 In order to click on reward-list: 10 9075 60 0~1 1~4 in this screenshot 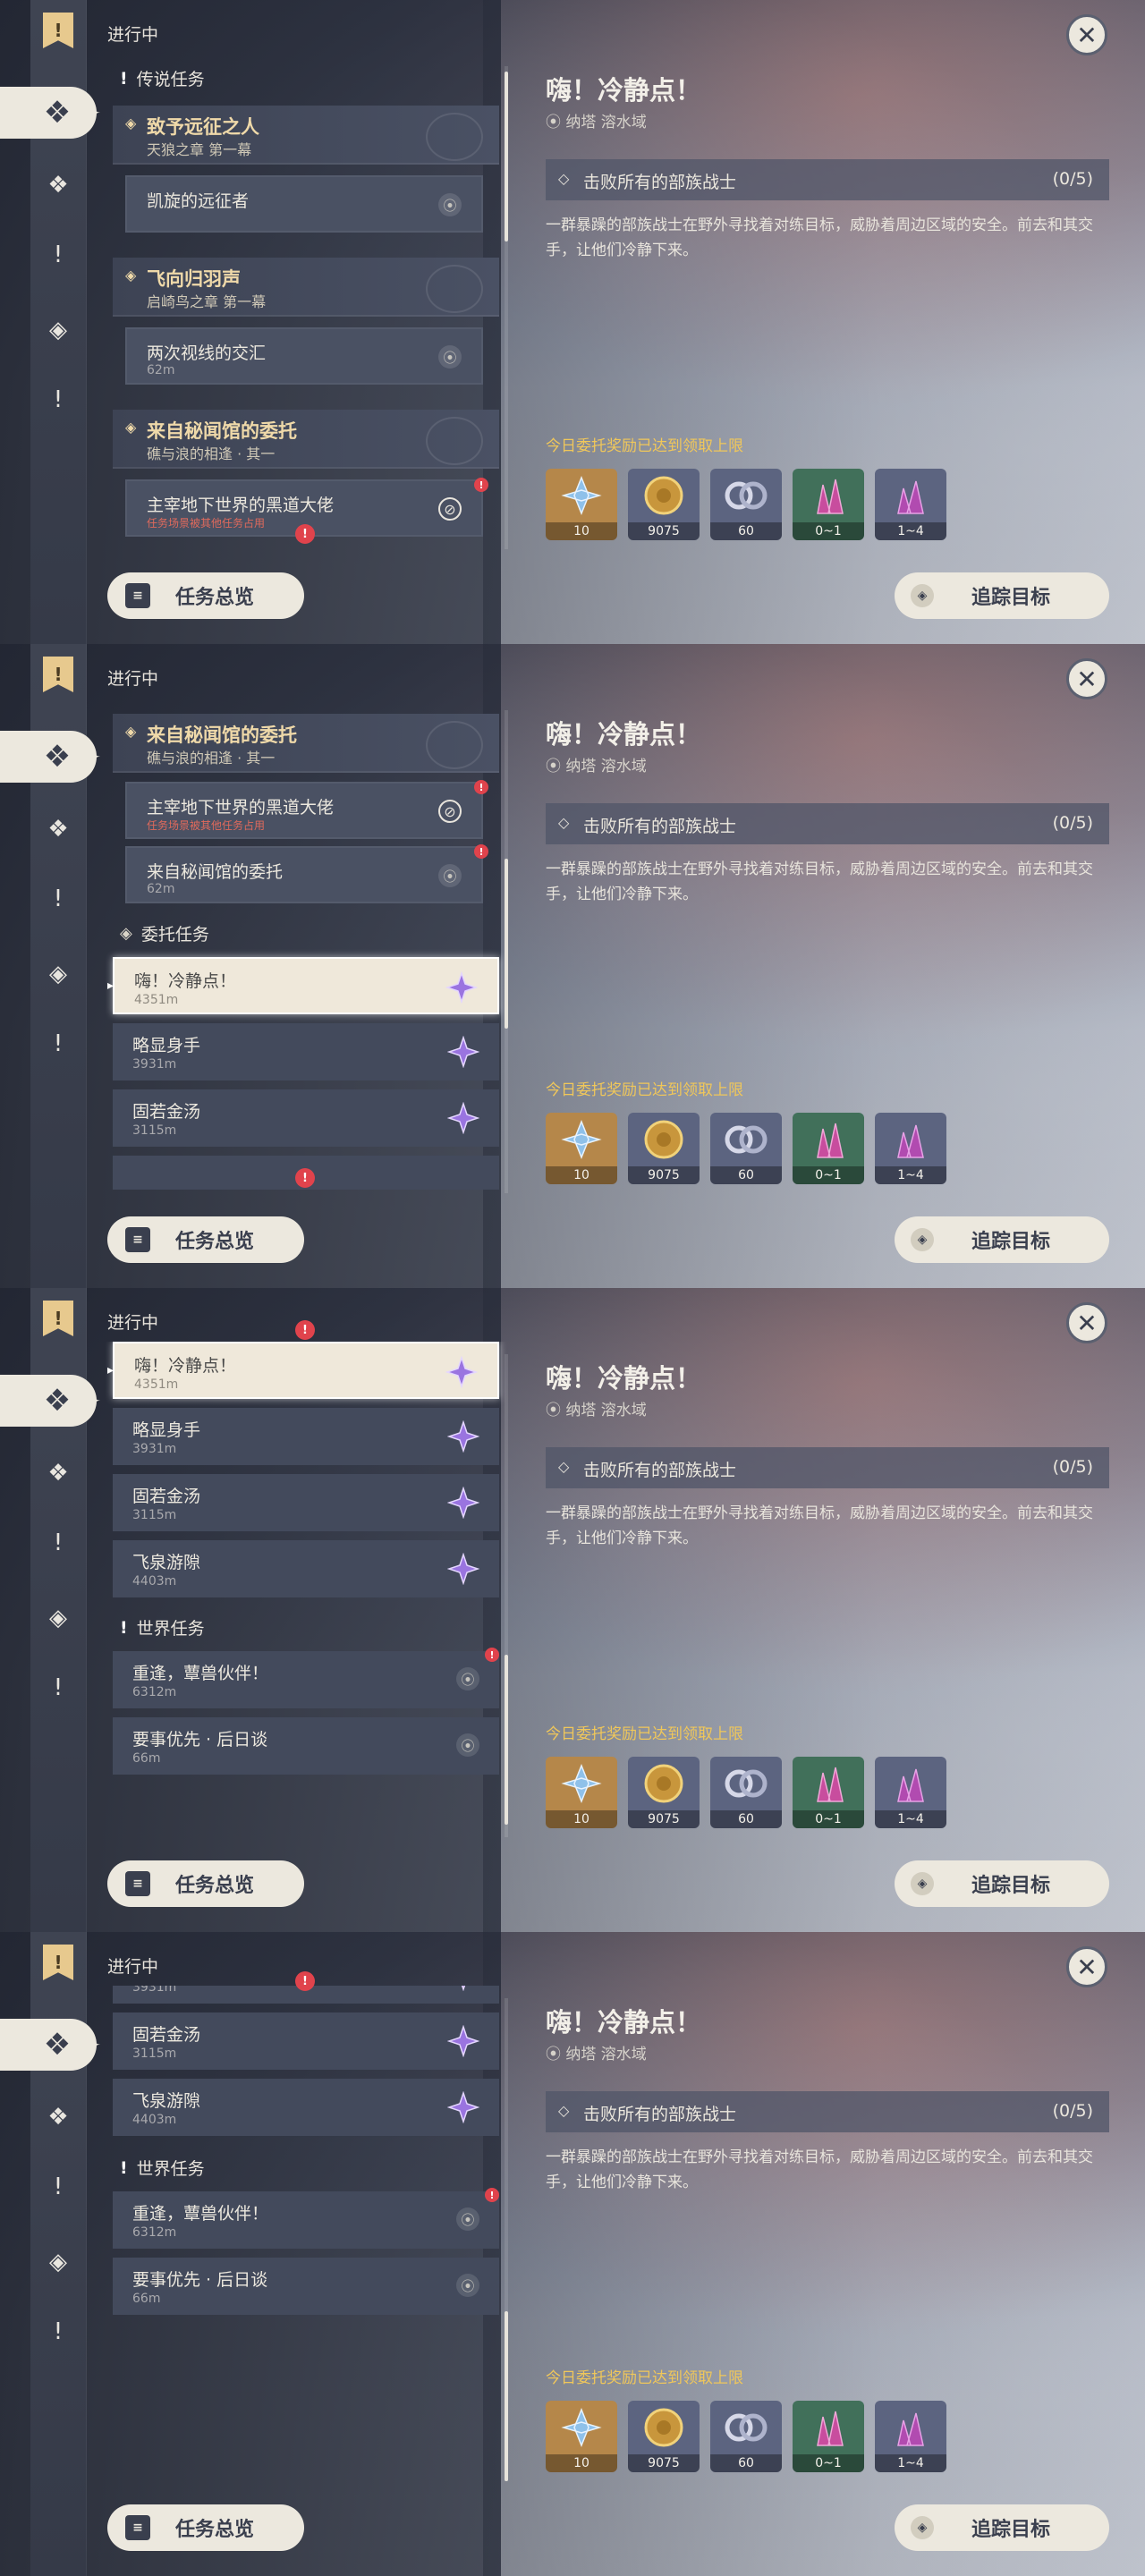, I will do `click(746, 2436)`.